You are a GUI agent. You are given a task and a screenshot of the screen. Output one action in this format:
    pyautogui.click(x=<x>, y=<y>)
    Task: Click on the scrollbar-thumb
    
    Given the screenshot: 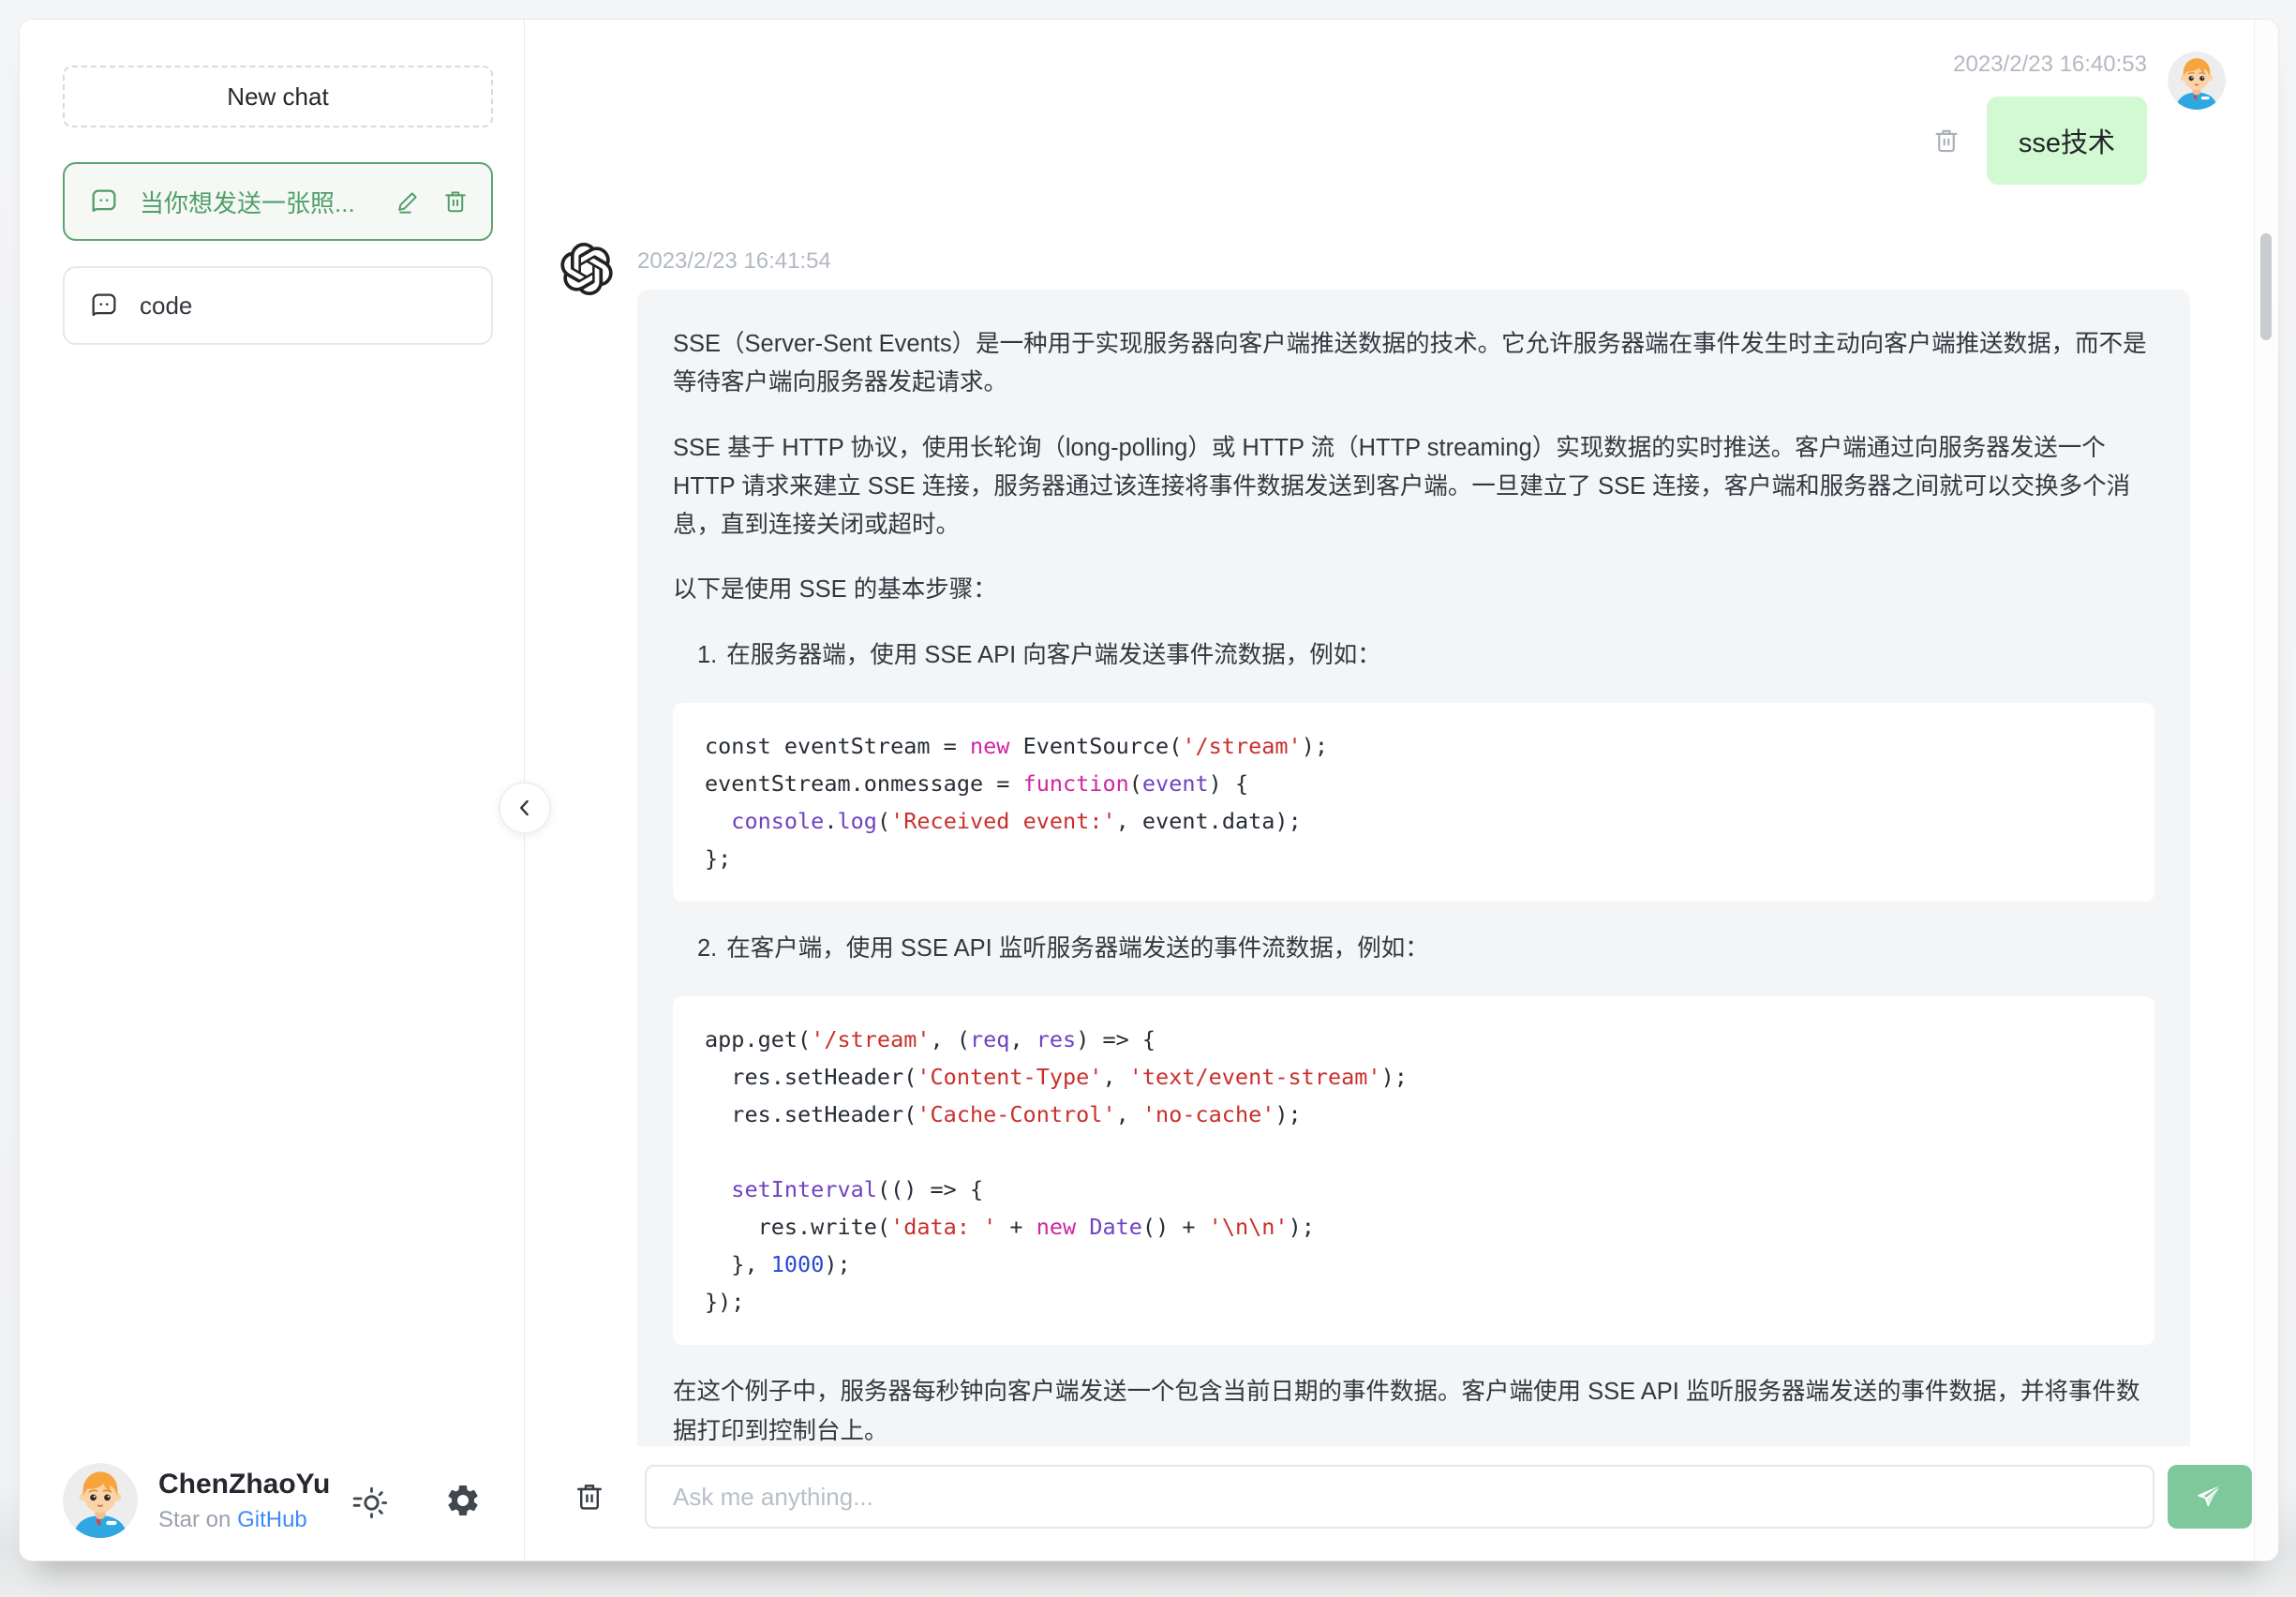 What is the action you would take?
    pyautogui.click(x=2266, y=286)
    